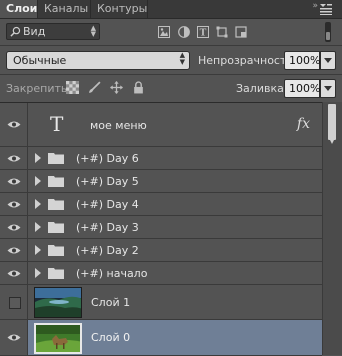 The image size is (342, 356). What do you see at coordinates (110, 337) in the screenshot?
I see `layer-name: Слой 0` at bounding box center [110, 337].